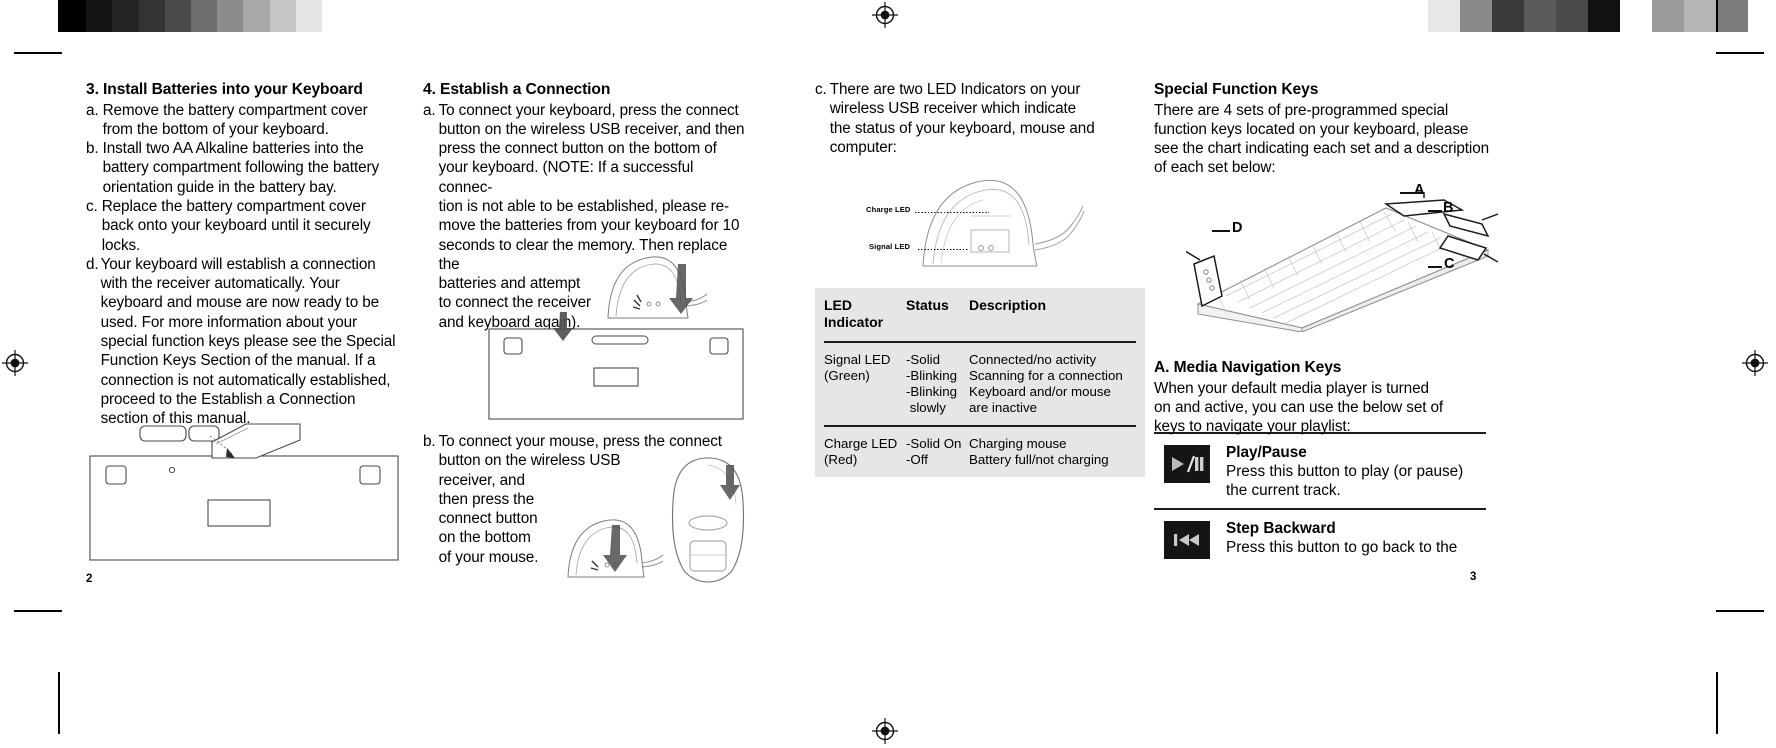 The height and width of the screenshot is (748, 1776). I want to click on cell-status: -Solid -Blinking -Blinking slowly, so click(937, 384).